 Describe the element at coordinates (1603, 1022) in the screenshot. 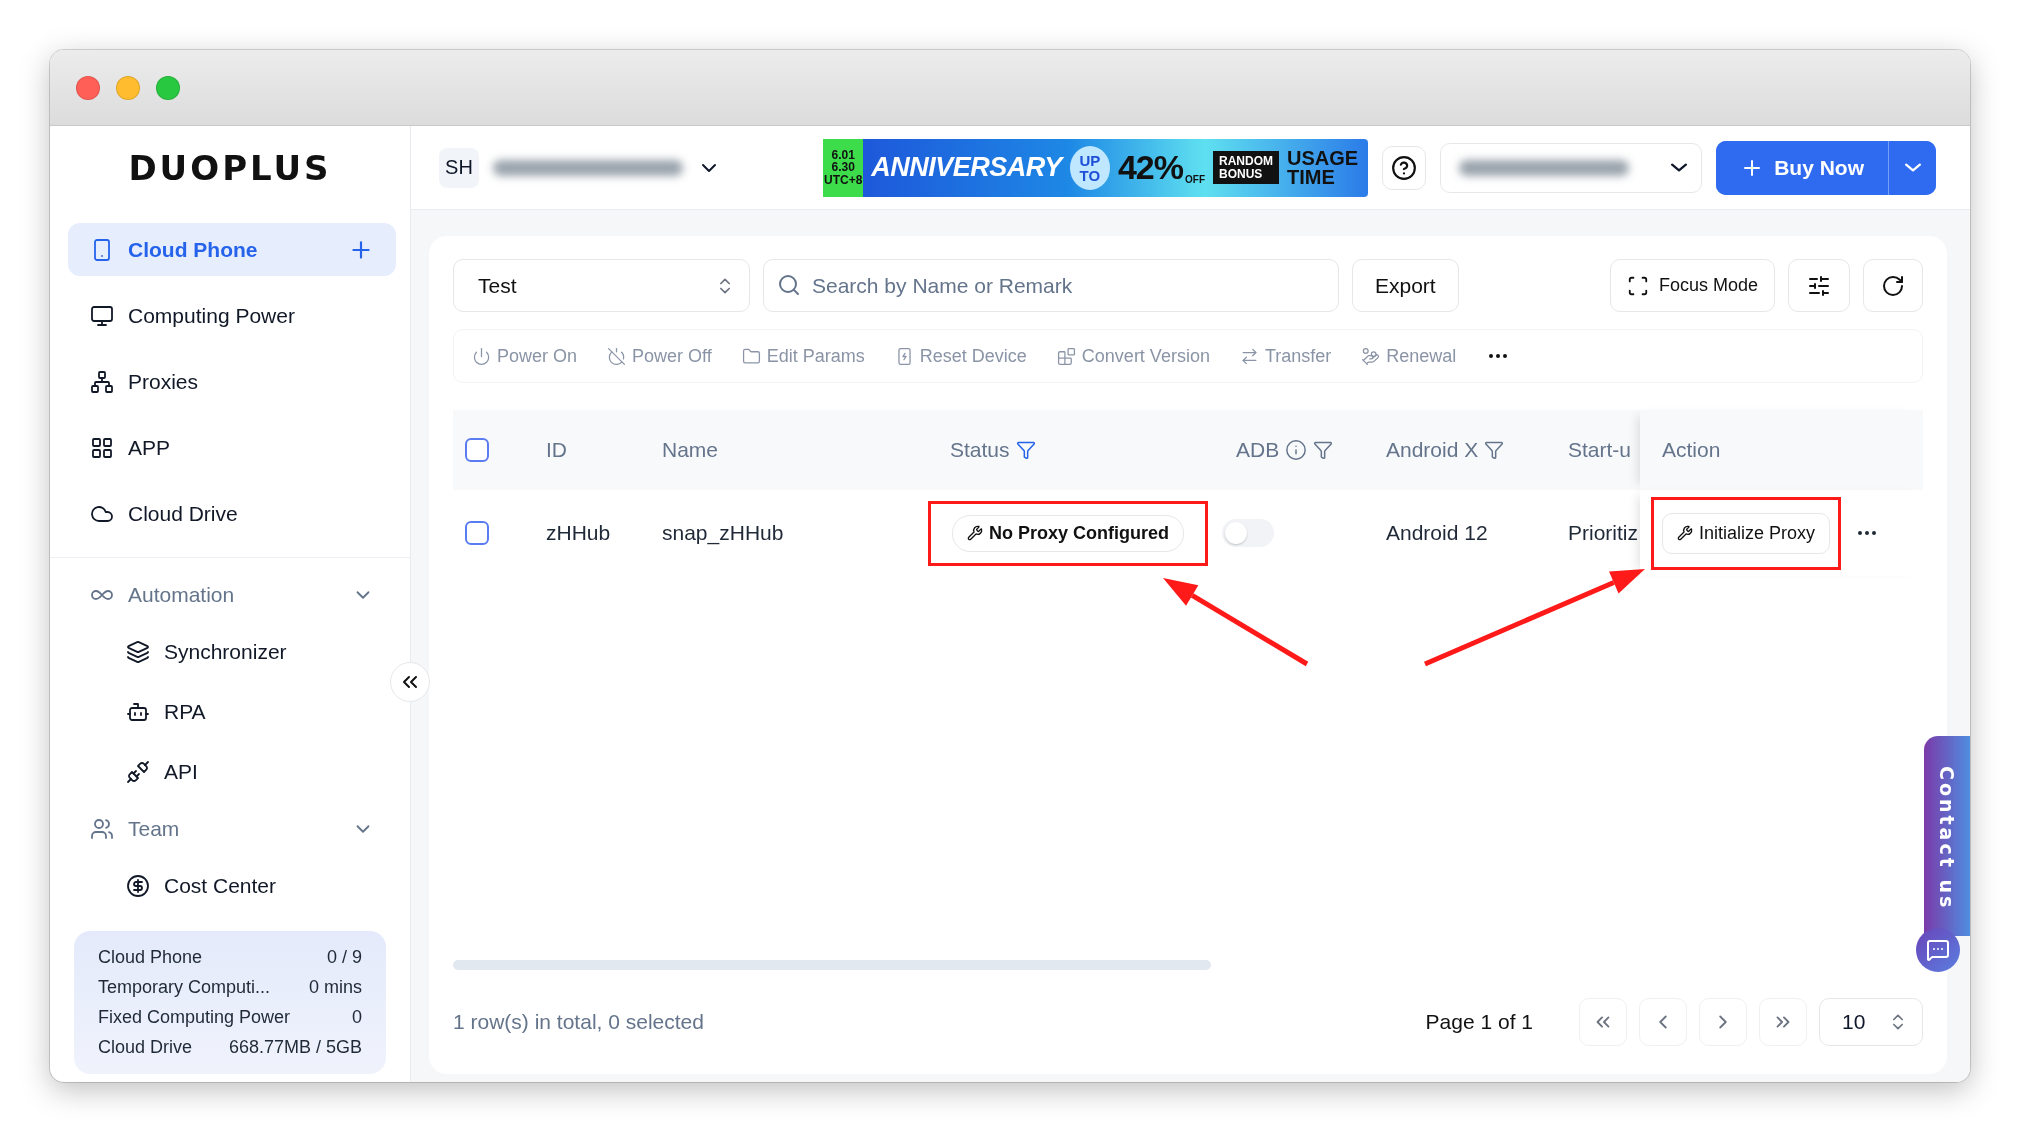

I see `first-page-button` at that location.